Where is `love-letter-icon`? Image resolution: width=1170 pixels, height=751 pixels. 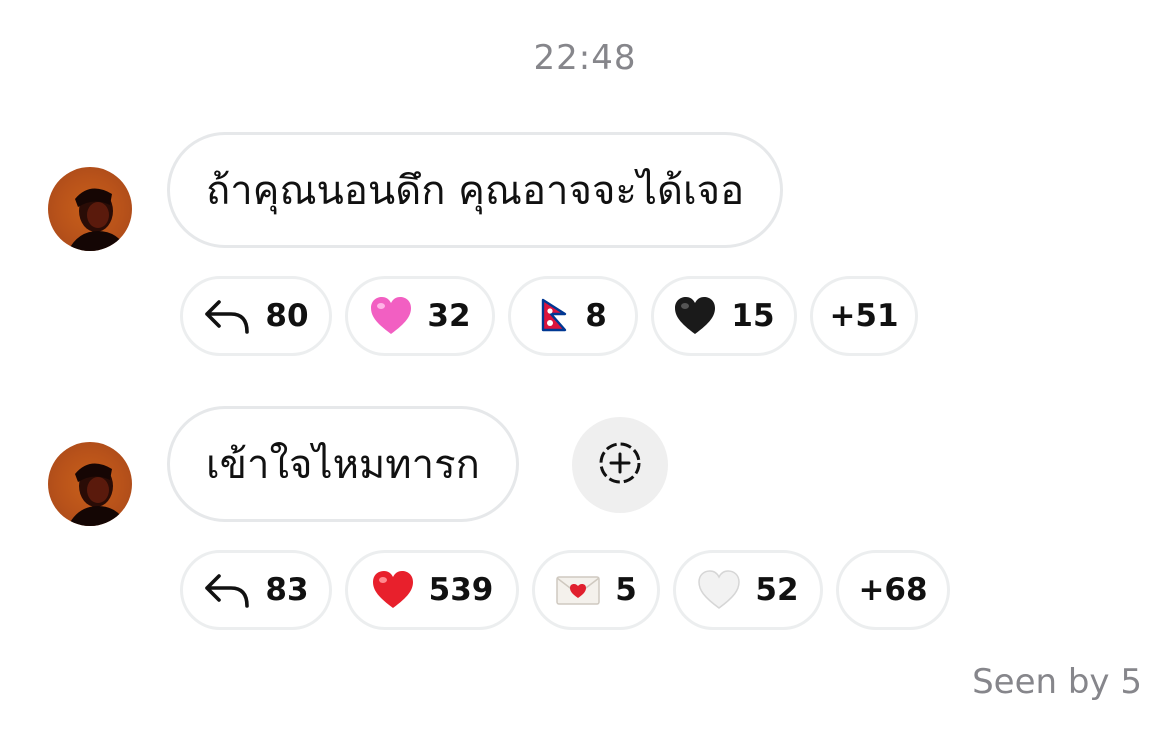
love-letter-icon is located at coordinates (578, 590).